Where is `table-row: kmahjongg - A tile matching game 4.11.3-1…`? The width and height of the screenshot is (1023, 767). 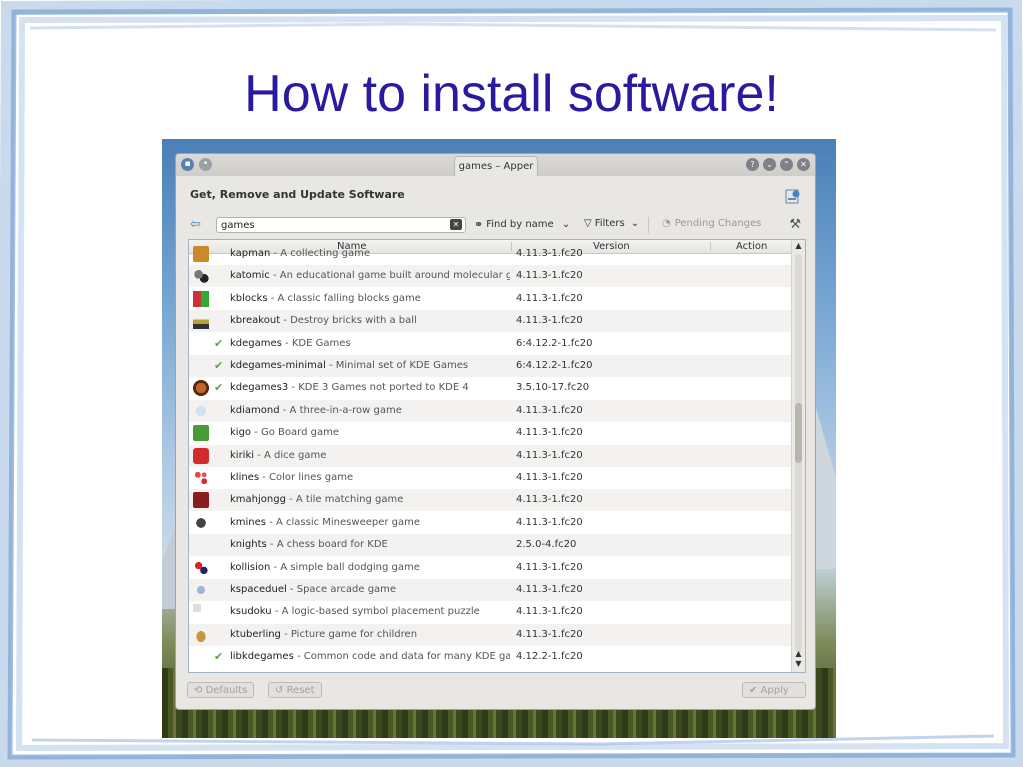 table-row: kmahjongg - A tile matching game 4.11.3-1… is located at coordinates (491, 500).